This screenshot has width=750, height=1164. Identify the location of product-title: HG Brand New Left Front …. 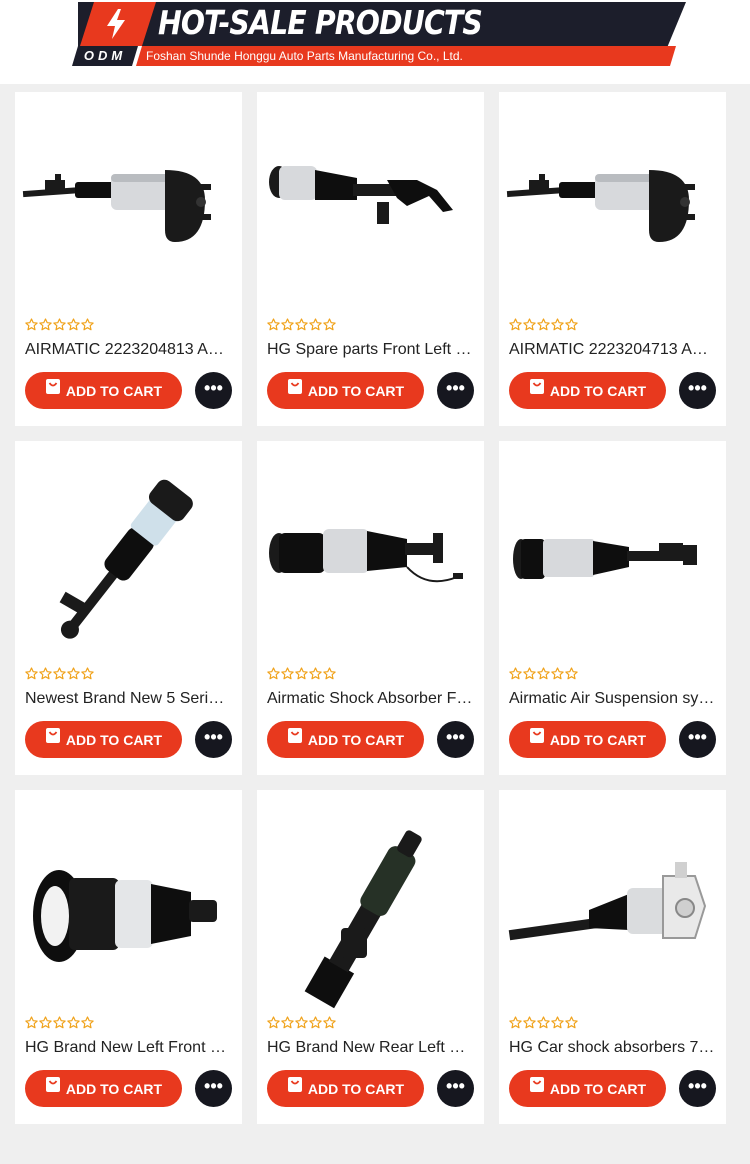
(128, 1048).